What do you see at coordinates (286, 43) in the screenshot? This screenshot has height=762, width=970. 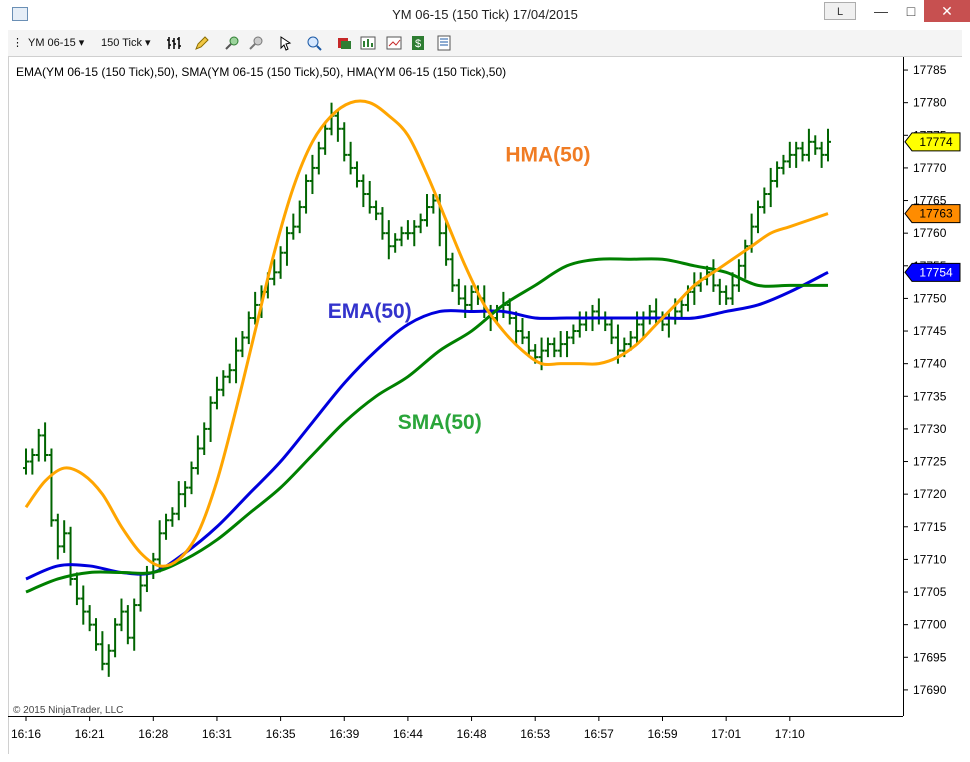 I see `cursor-icon` at bounding box center [286, 43].